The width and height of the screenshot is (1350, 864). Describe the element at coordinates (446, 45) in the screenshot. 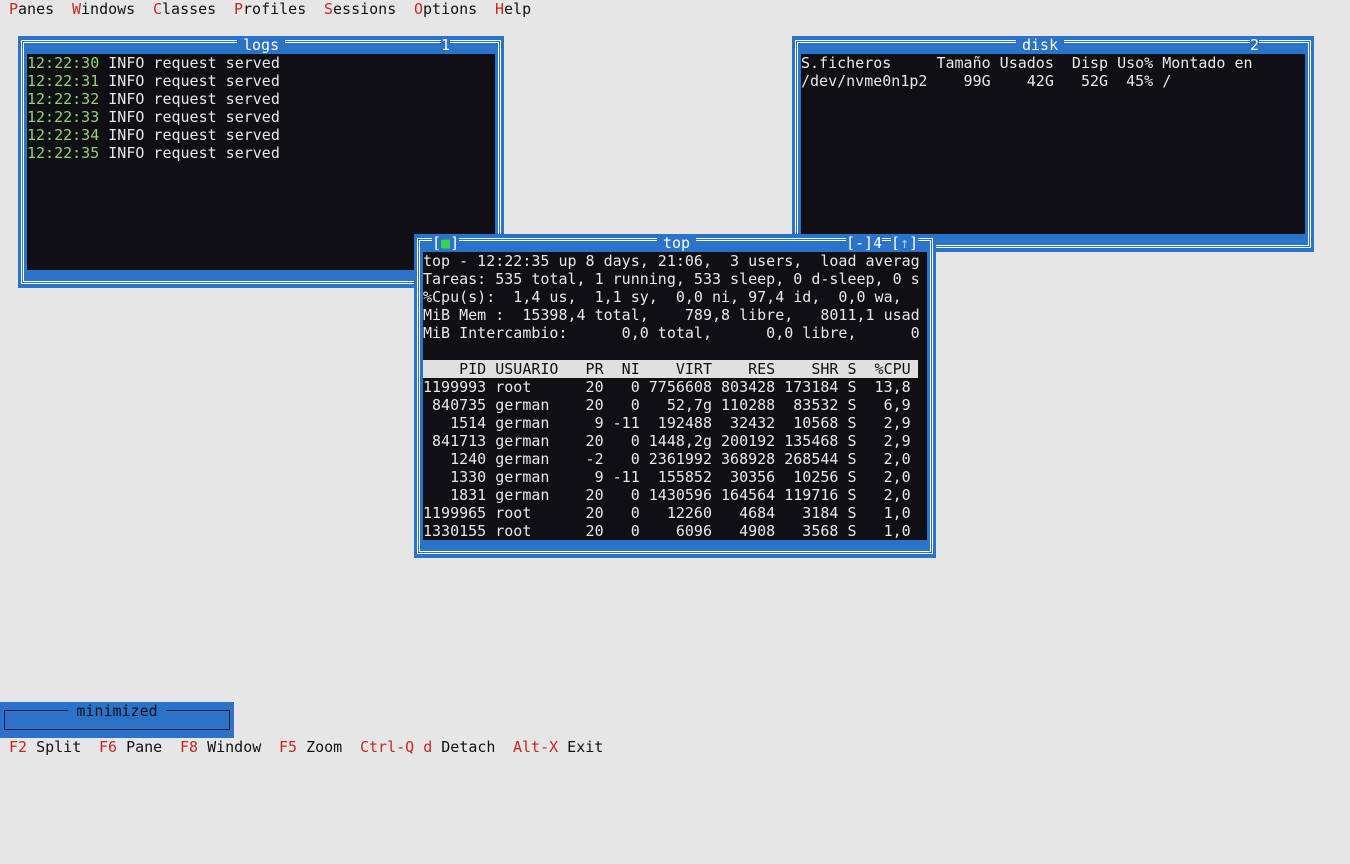

I see `window-number: 1` at that location.